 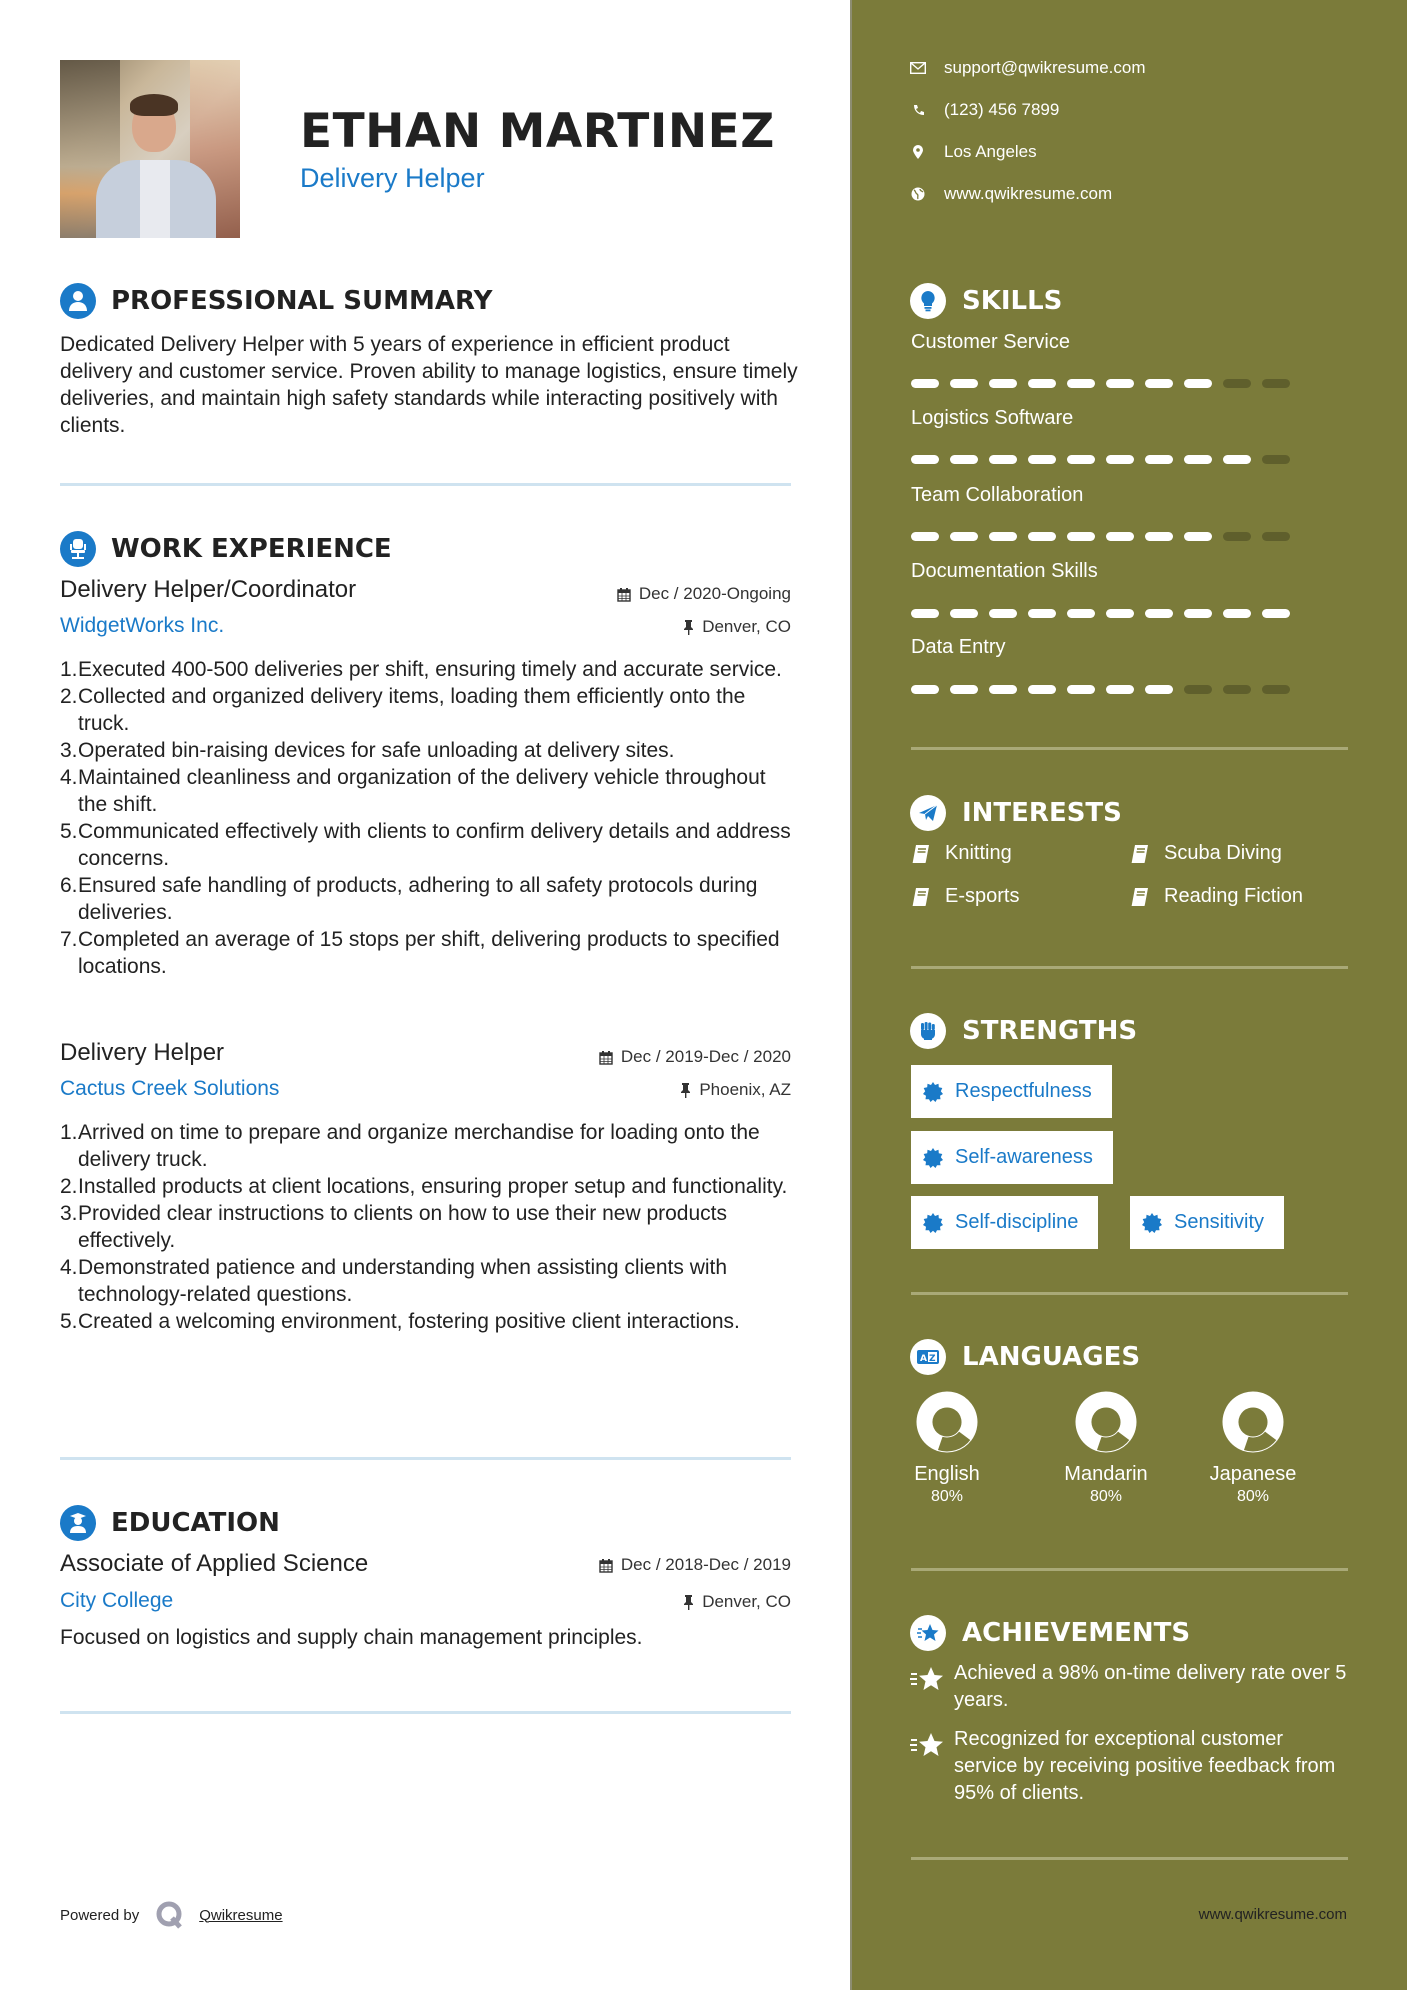 I want to click on qwikresume-link: Qwikresume, so click(x=240, y=1915).